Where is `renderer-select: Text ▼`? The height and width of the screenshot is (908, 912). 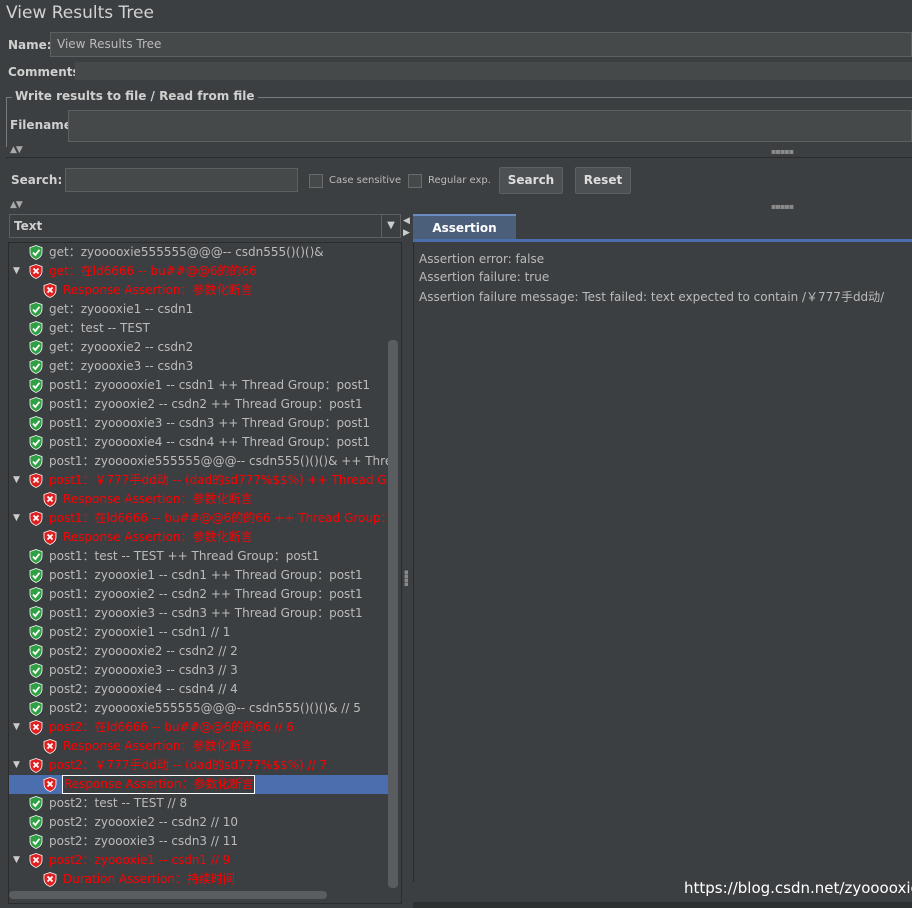 renderer-select: Text ▼ is located at coordinates (205, 226).